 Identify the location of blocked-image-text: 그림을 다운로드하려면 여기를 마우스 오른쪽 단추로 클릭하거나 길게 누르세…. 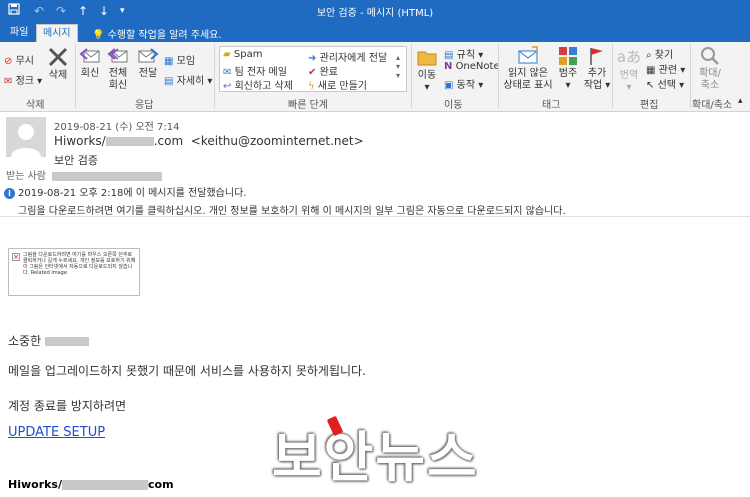
(79, 264).